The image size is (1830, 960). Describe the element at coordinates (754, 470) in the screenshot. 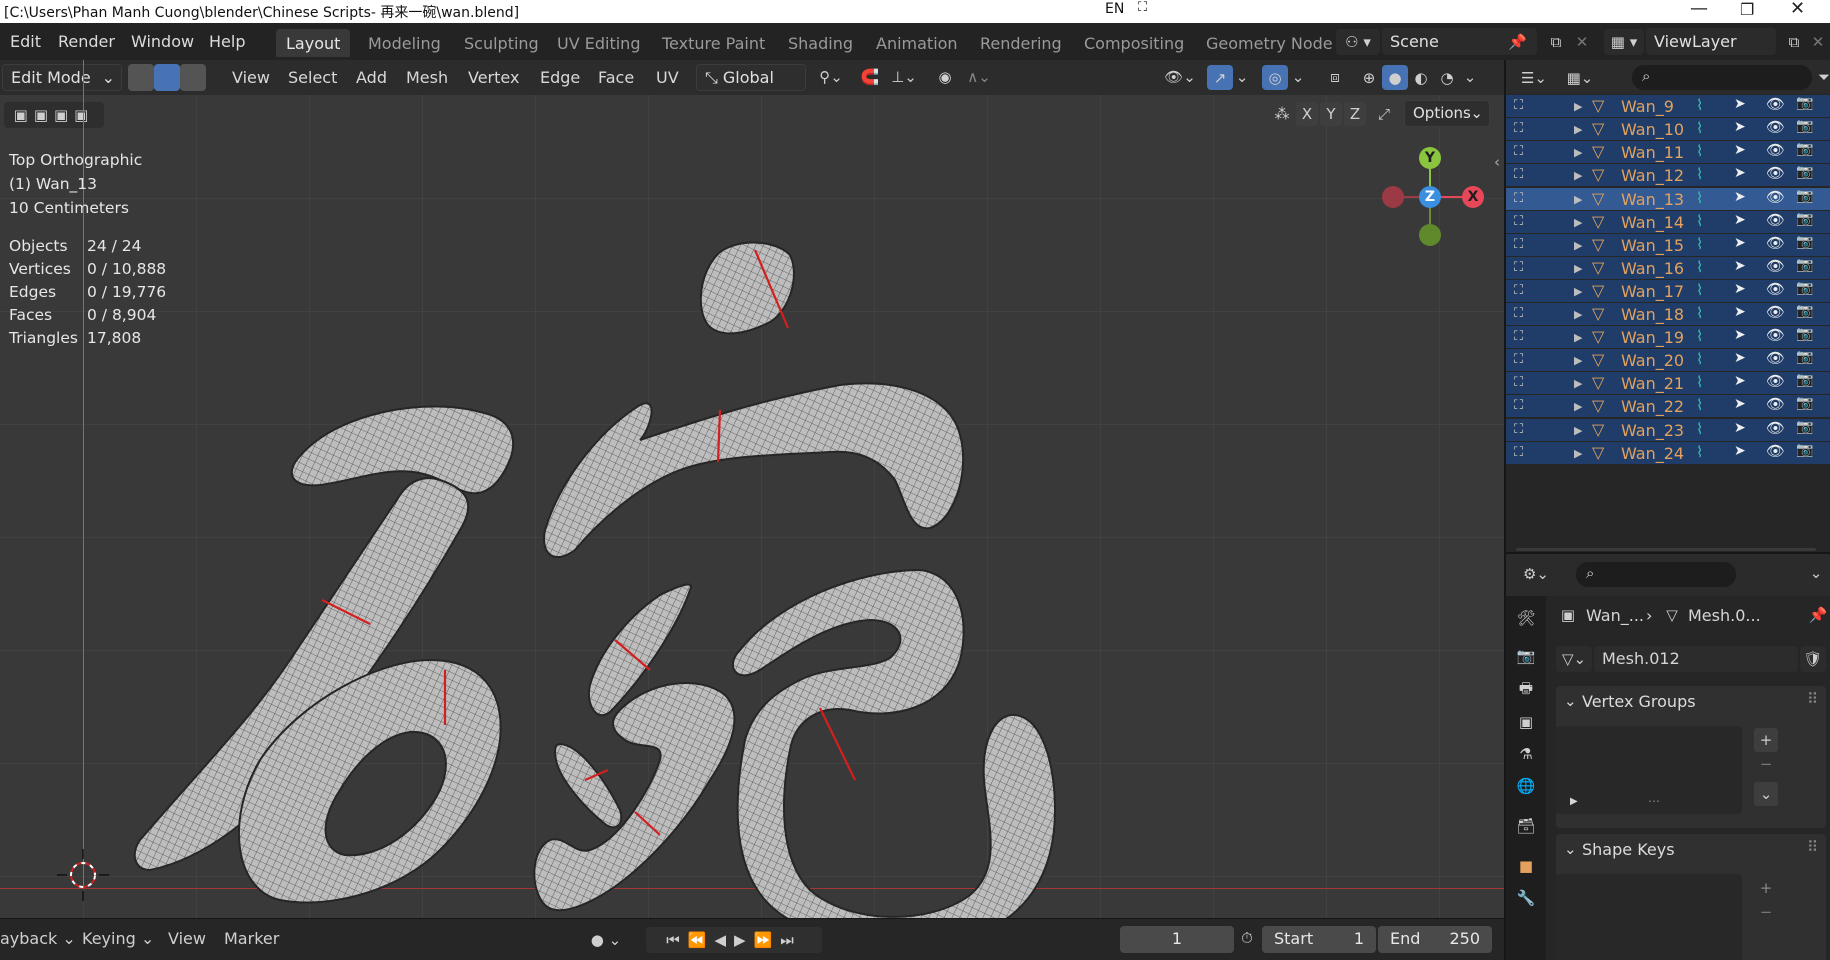

I see `stroke-roof-mesh` at that location.